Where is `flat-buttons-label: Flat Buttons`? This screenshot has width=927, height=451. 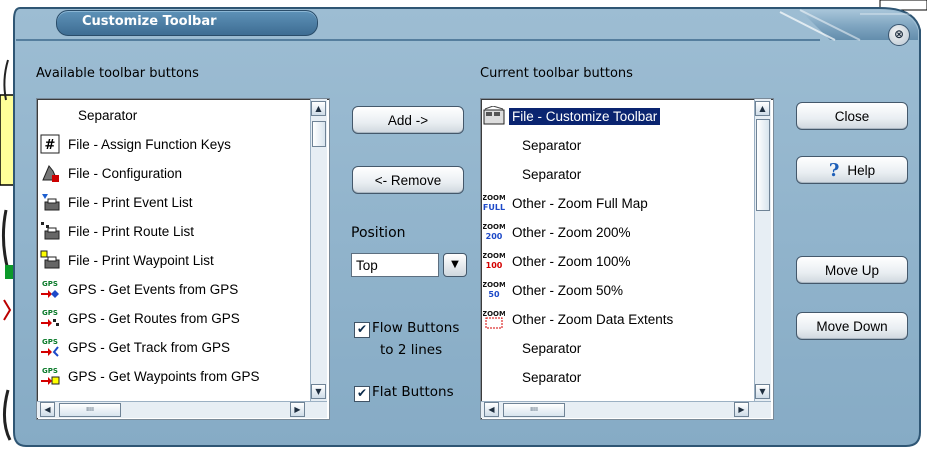 flat-buttons-label: Flat Buttons is located at coordinates (413, 392).